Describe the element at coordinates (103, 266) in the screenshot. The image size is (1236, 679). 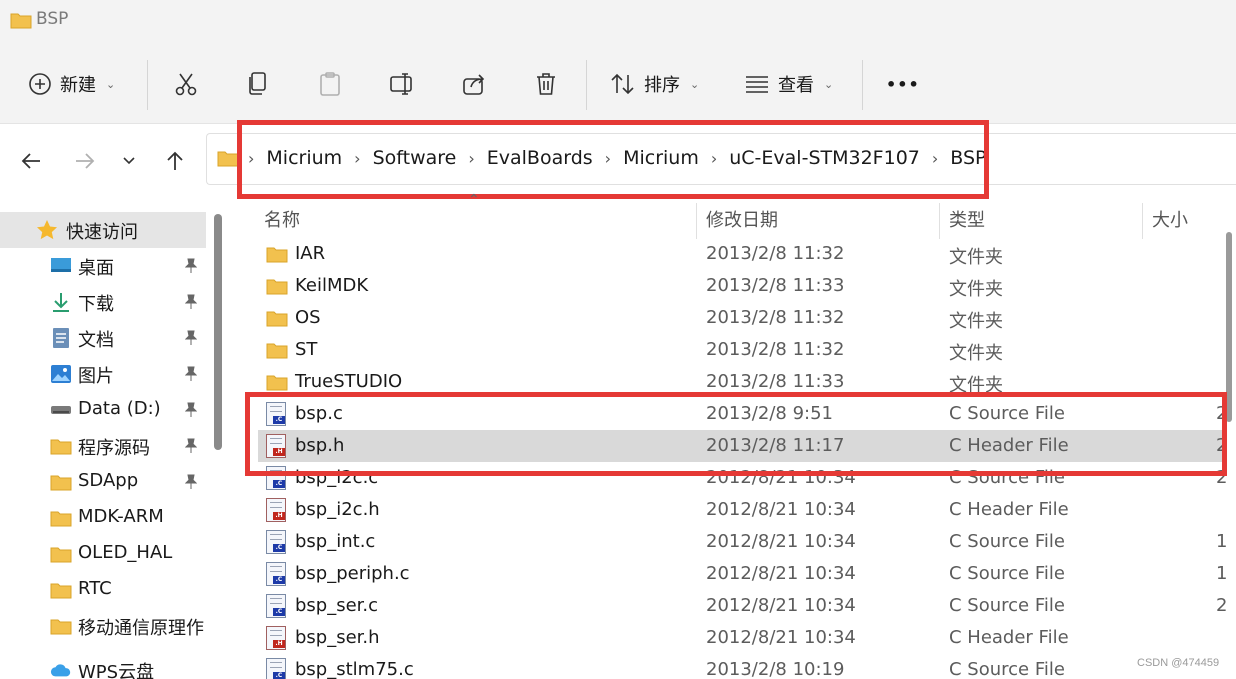
I see `sidebar-item: 桌面` at that location.